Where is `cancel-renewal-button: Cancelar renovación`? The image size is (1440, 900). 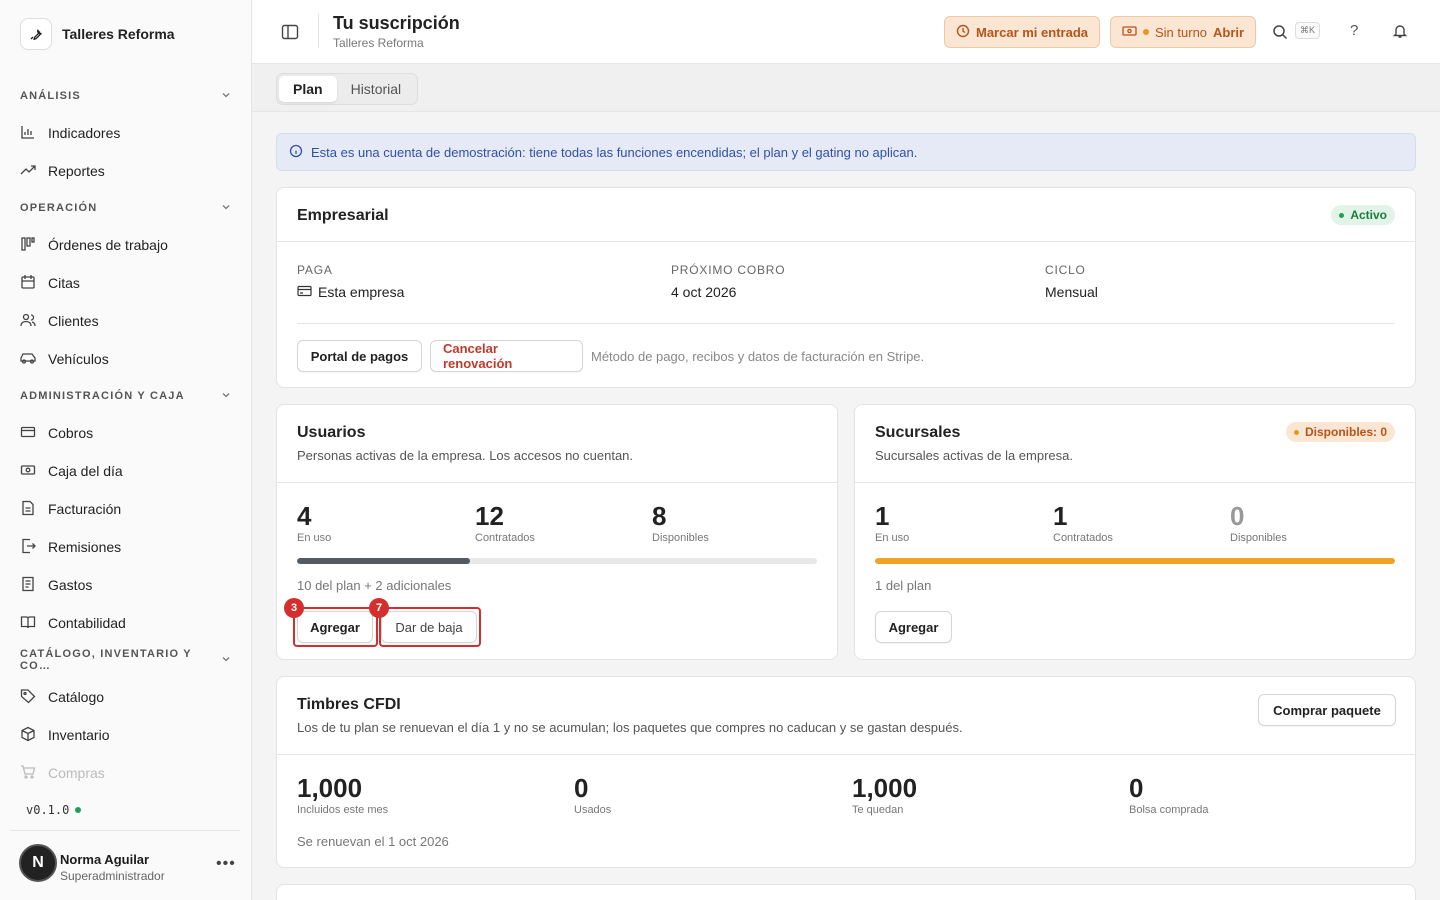 cancel-renewal-button: Cancelar renovación is located at coordinates (506, 356).